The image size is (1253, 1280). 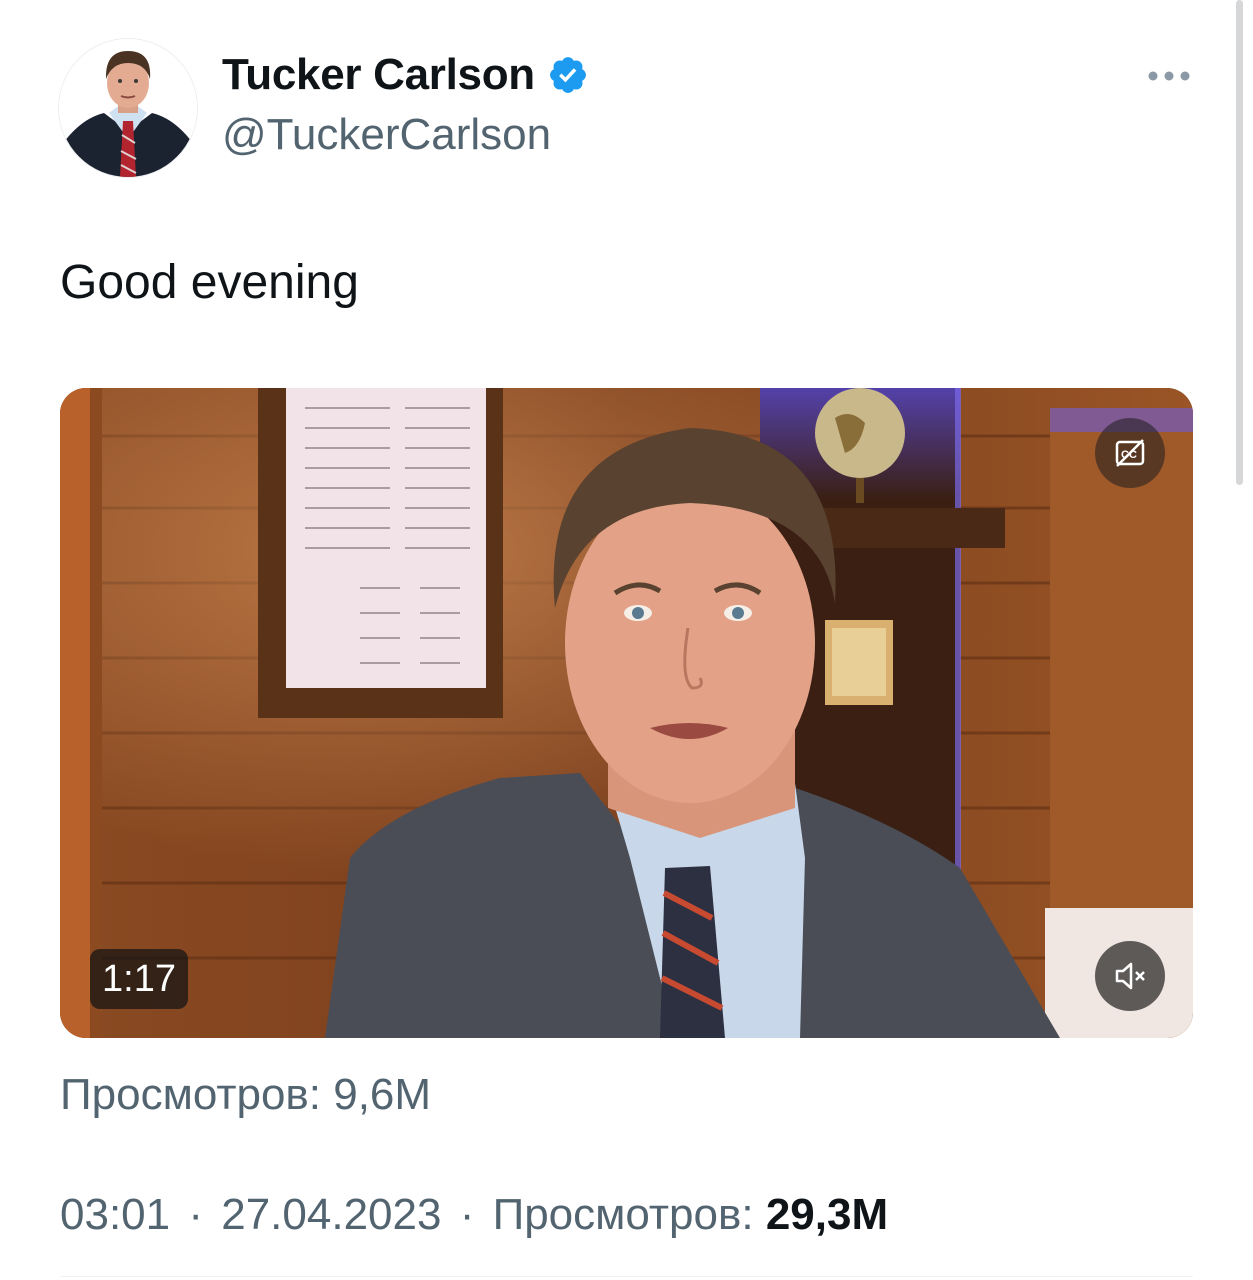 I want to click on captions-button: CC, so click(x=1130, y=453).